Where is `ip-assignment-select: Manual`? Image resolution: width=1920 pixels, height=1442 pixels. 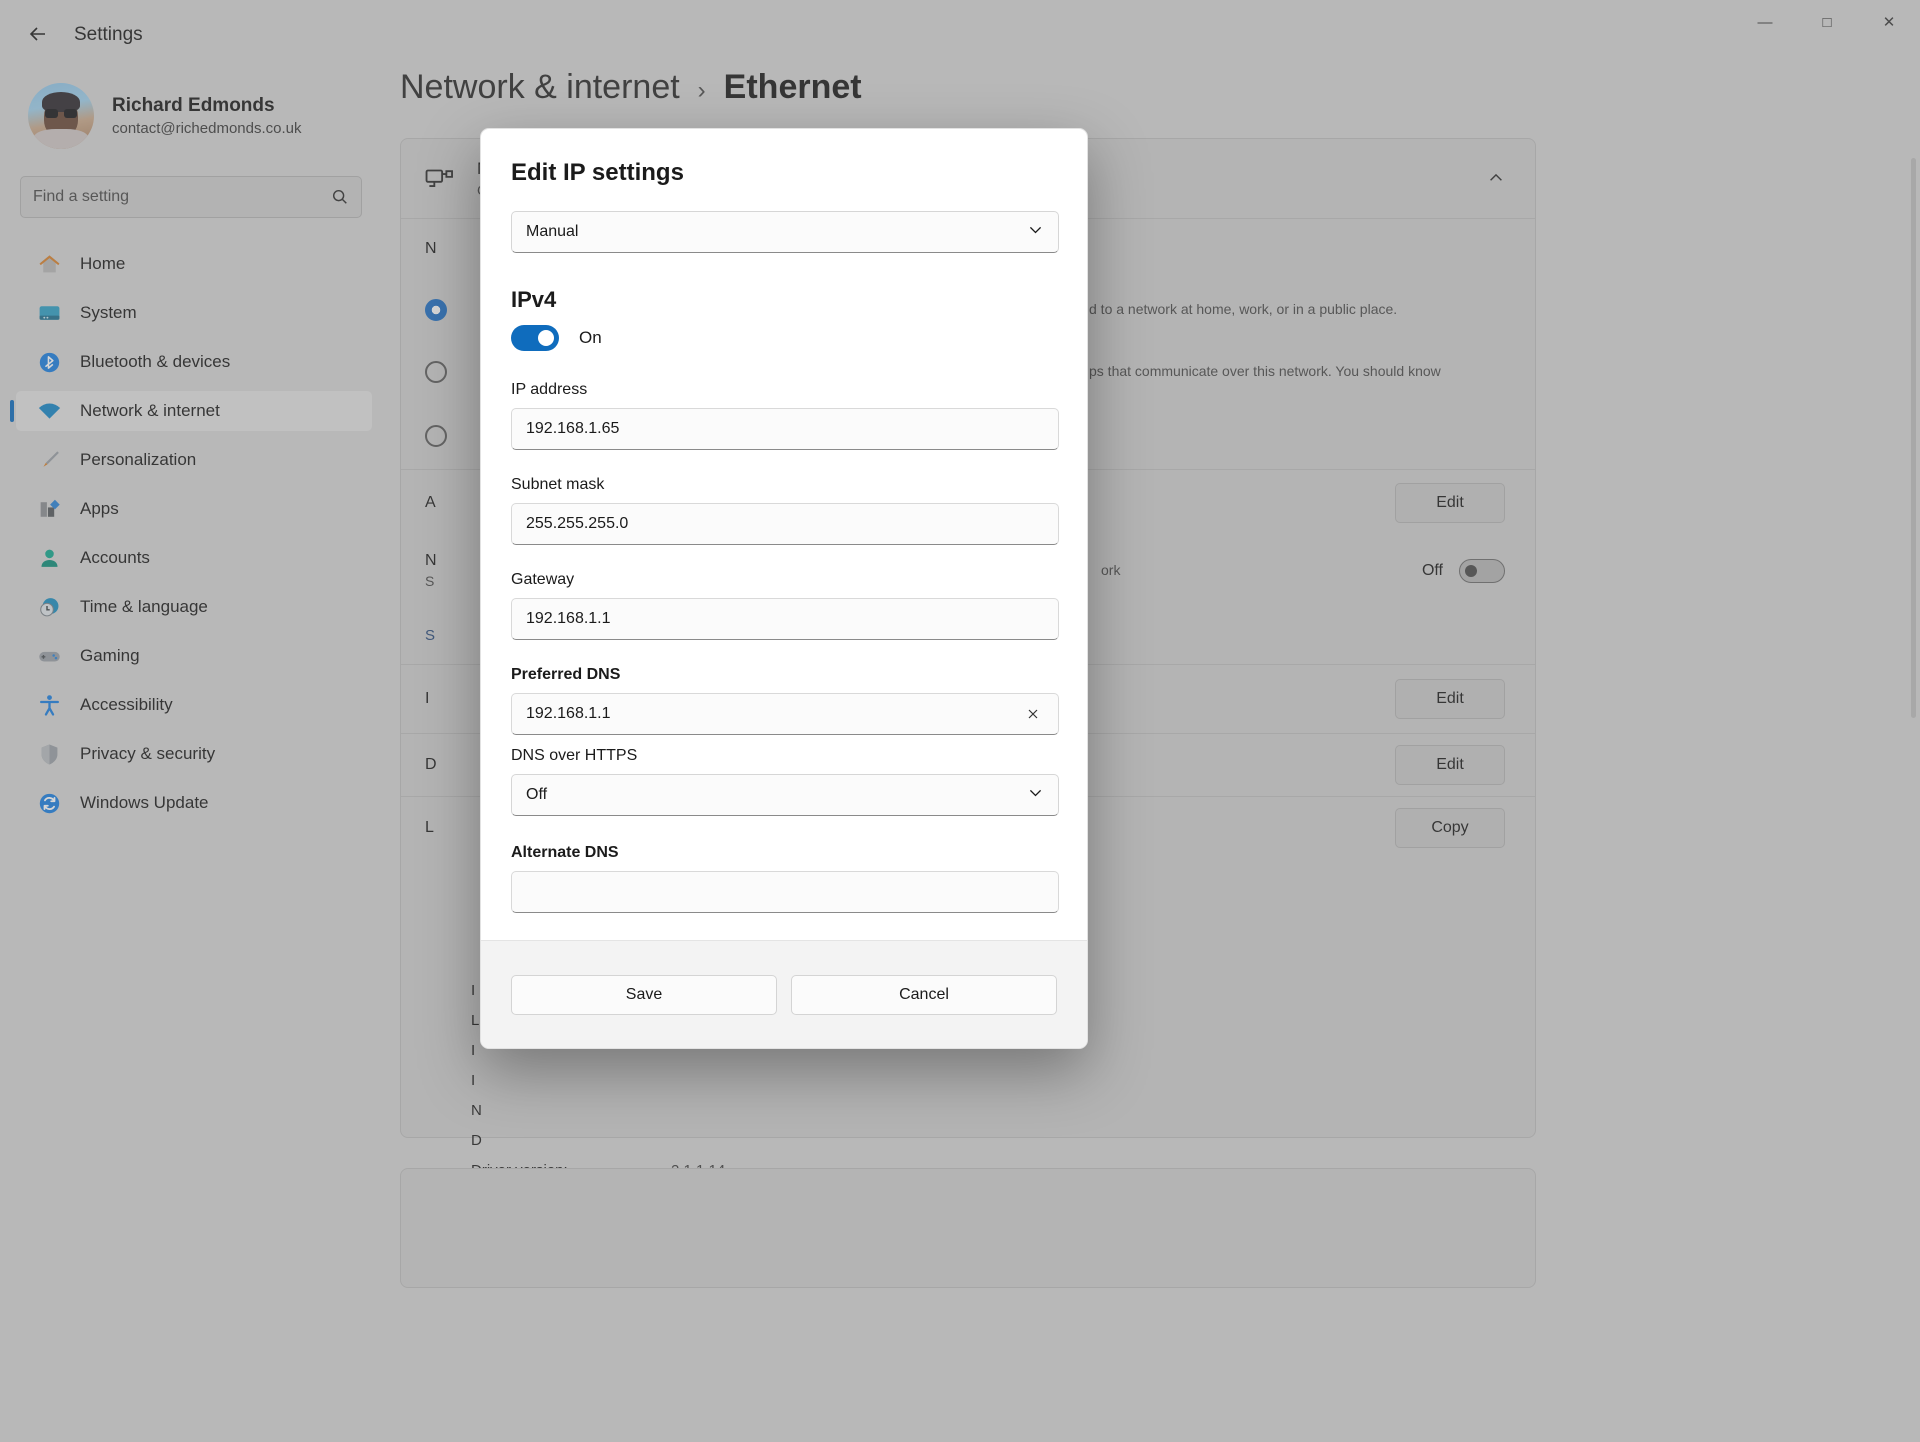 ip-assignment-select: Manual is located at coordinates (785, 232).